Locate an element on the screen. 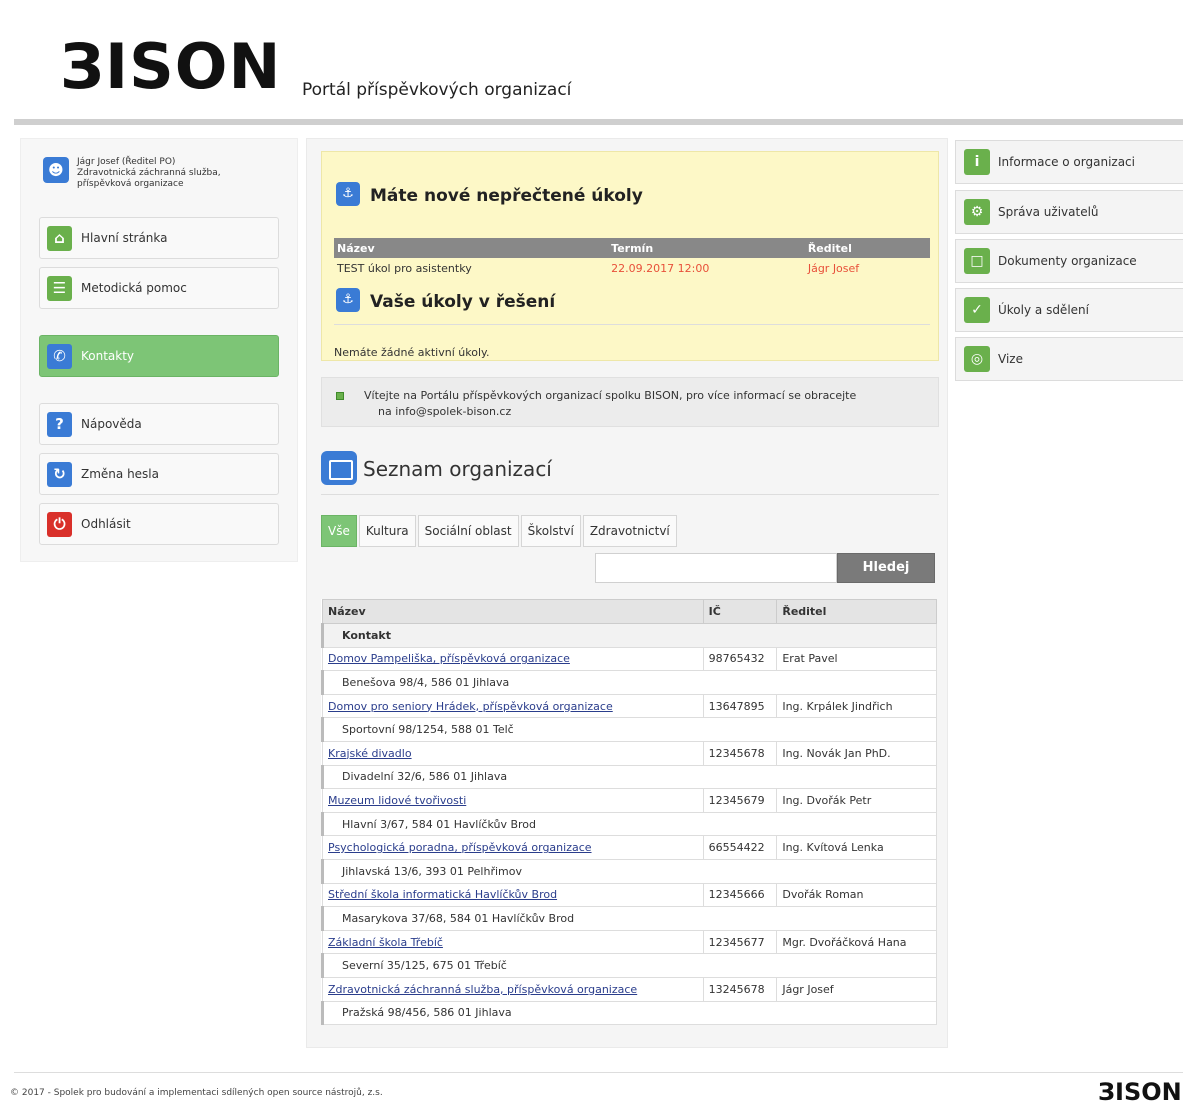  refresh-icon: ↻ is located at coordinates (59, 474).